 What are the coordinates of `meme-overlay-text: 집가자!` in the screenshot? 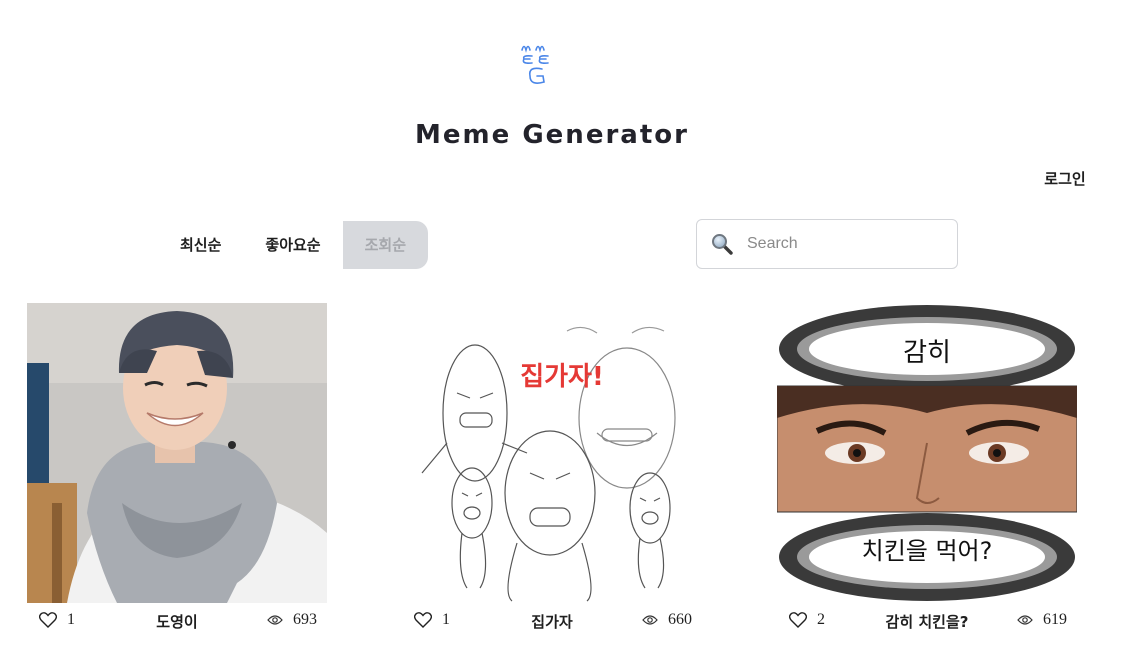 It's located at (562, 377).